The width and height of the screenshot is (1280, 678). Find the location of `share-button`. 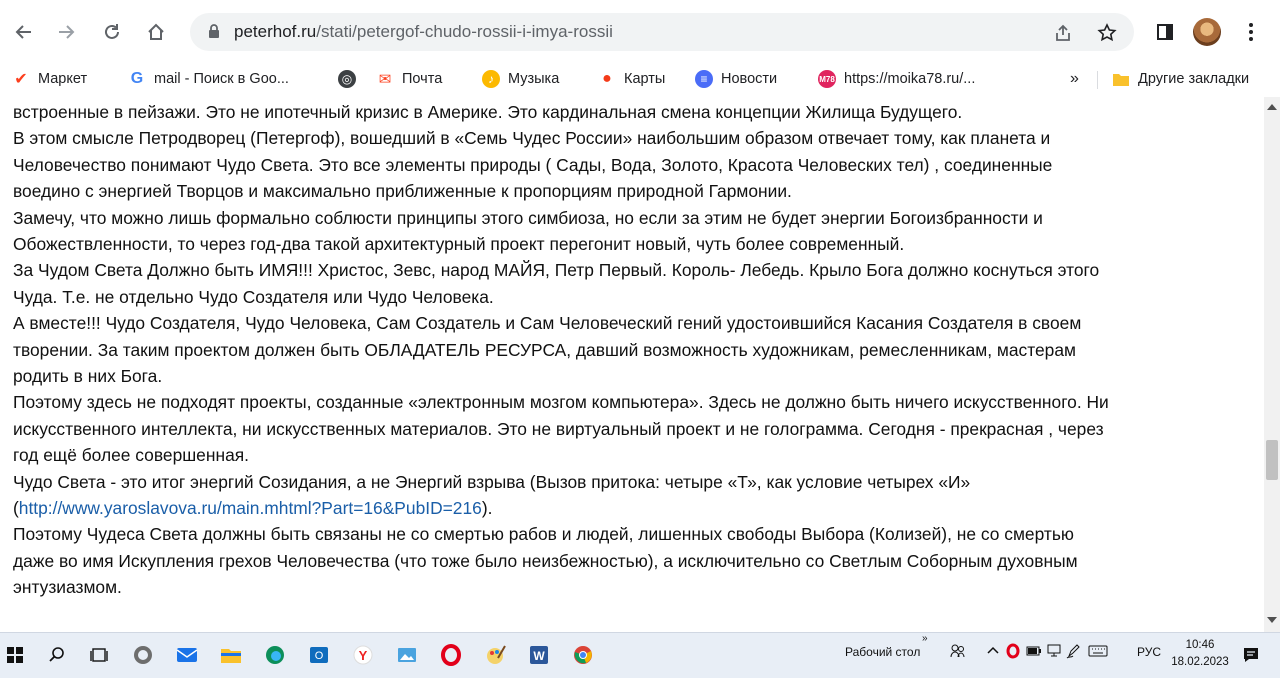

share-button is located at coordinates (1063, 33).